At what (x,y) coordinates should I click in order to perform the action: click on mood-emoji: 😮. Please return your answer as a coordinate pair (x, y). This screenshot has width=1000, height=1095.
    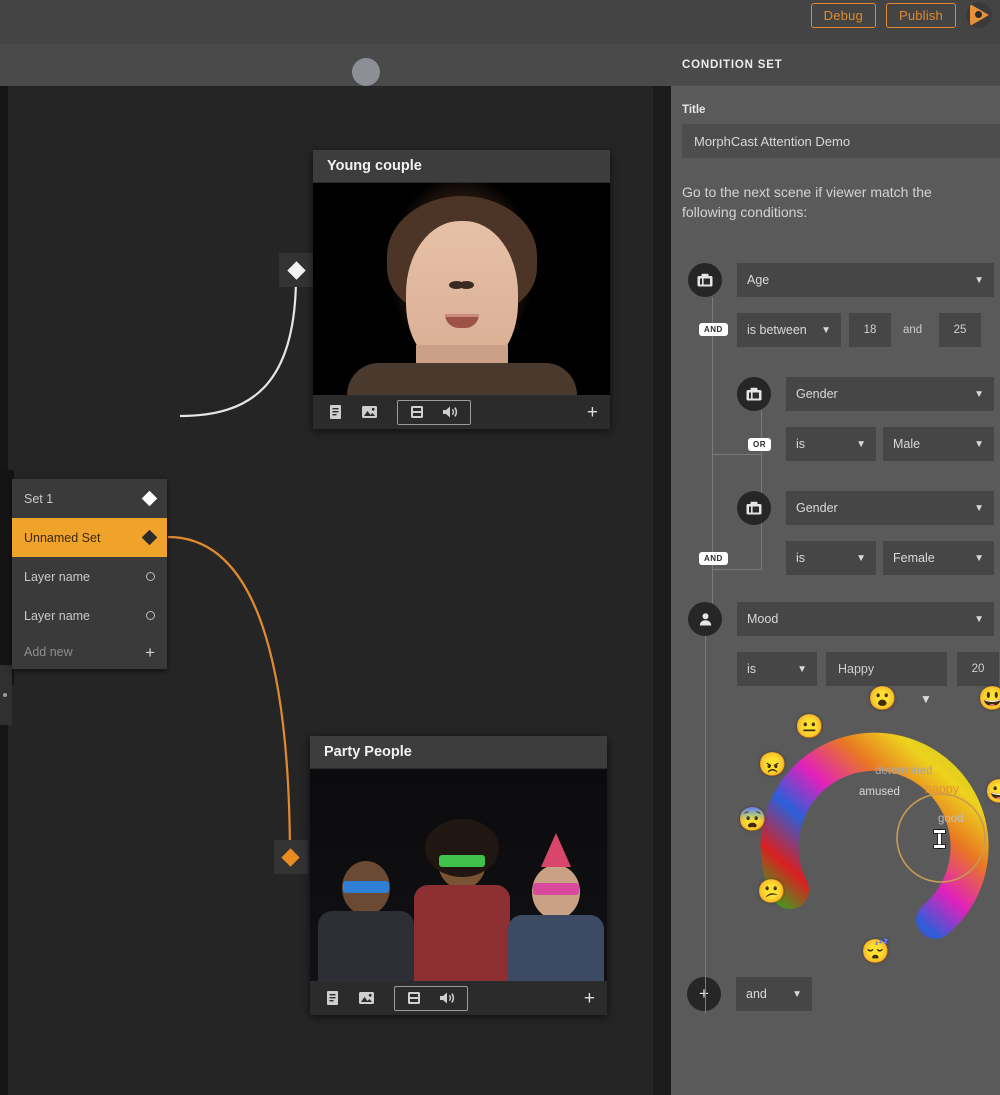
    Looking at the image, I should click on (882, 698).